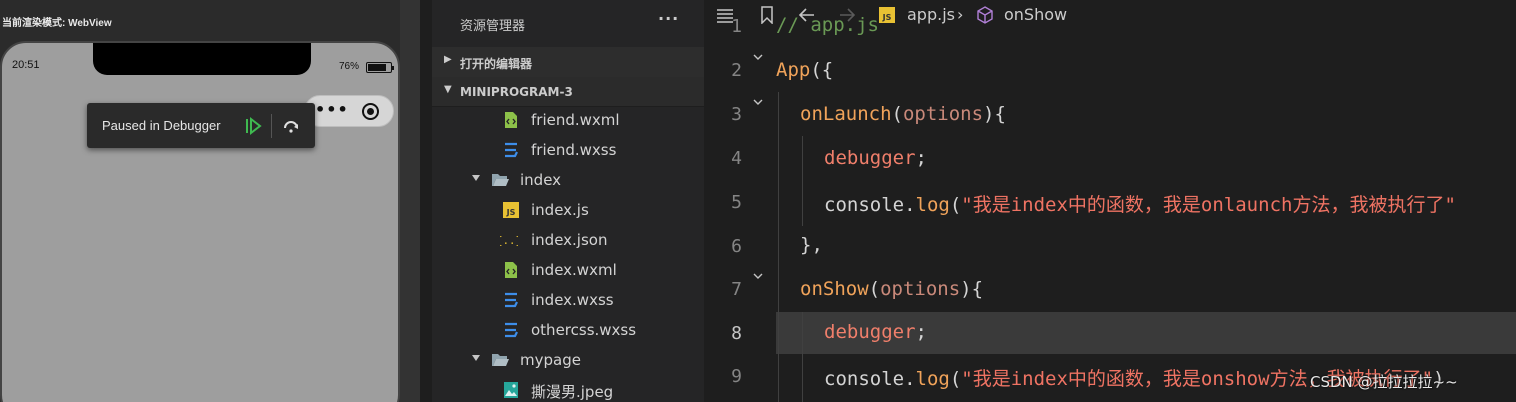  Describe the element at coordinates (493, 26) in the screenshot. I see `explorer-title: 资源管理器` at that location.